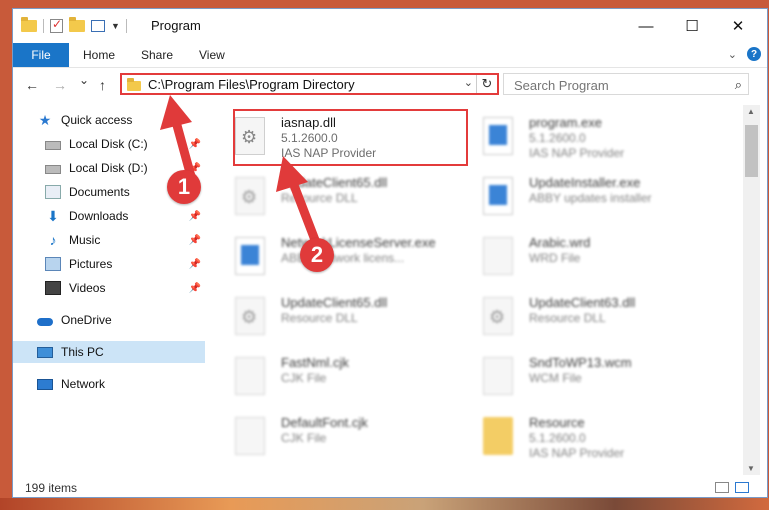 This screenshot has width=769, height=510. What do you see at coordinates (184, 187) in the screenshot?
I see `annotation-marker-1: 1` at bounding box center [184, 187].